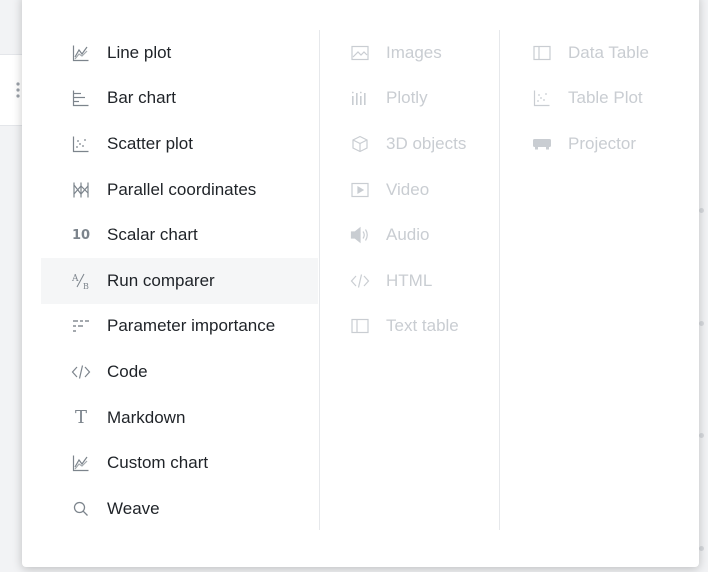 The width and height of the screenshot is (708, 572). What do you see at coordinates (360, 235) in the screenshot?
I see `audio-icon` at bounding box center [360, 235].